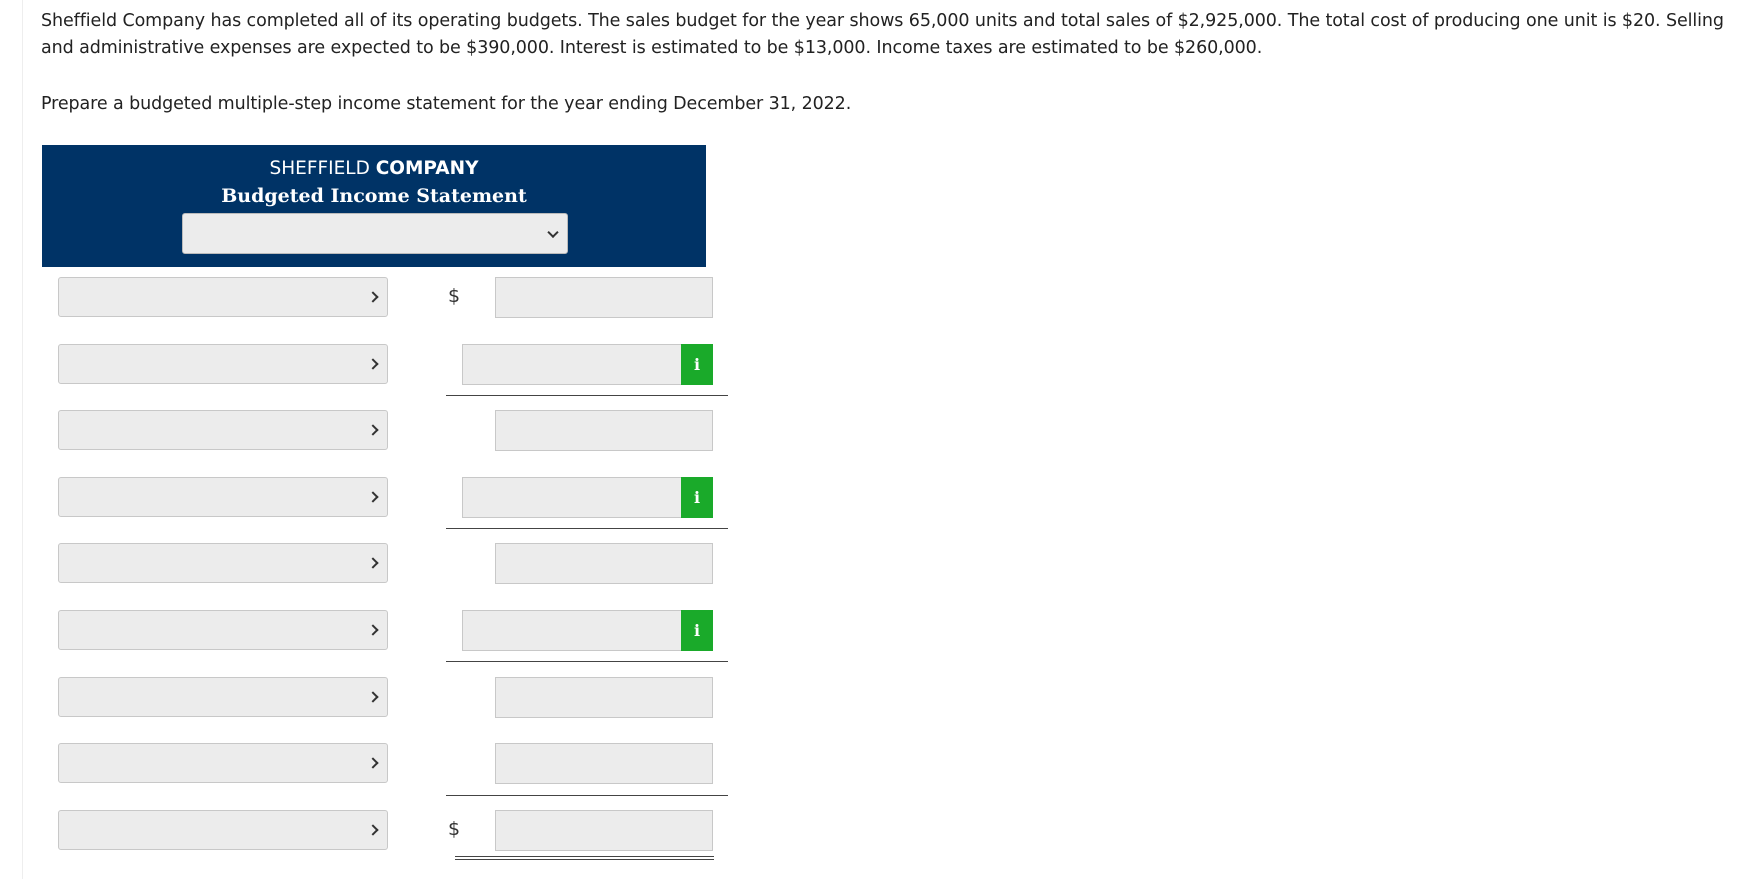 The width and height of the screenshot is (1744, 879). I want to click on company-name-part2: COMPANY, so click(427, 168).